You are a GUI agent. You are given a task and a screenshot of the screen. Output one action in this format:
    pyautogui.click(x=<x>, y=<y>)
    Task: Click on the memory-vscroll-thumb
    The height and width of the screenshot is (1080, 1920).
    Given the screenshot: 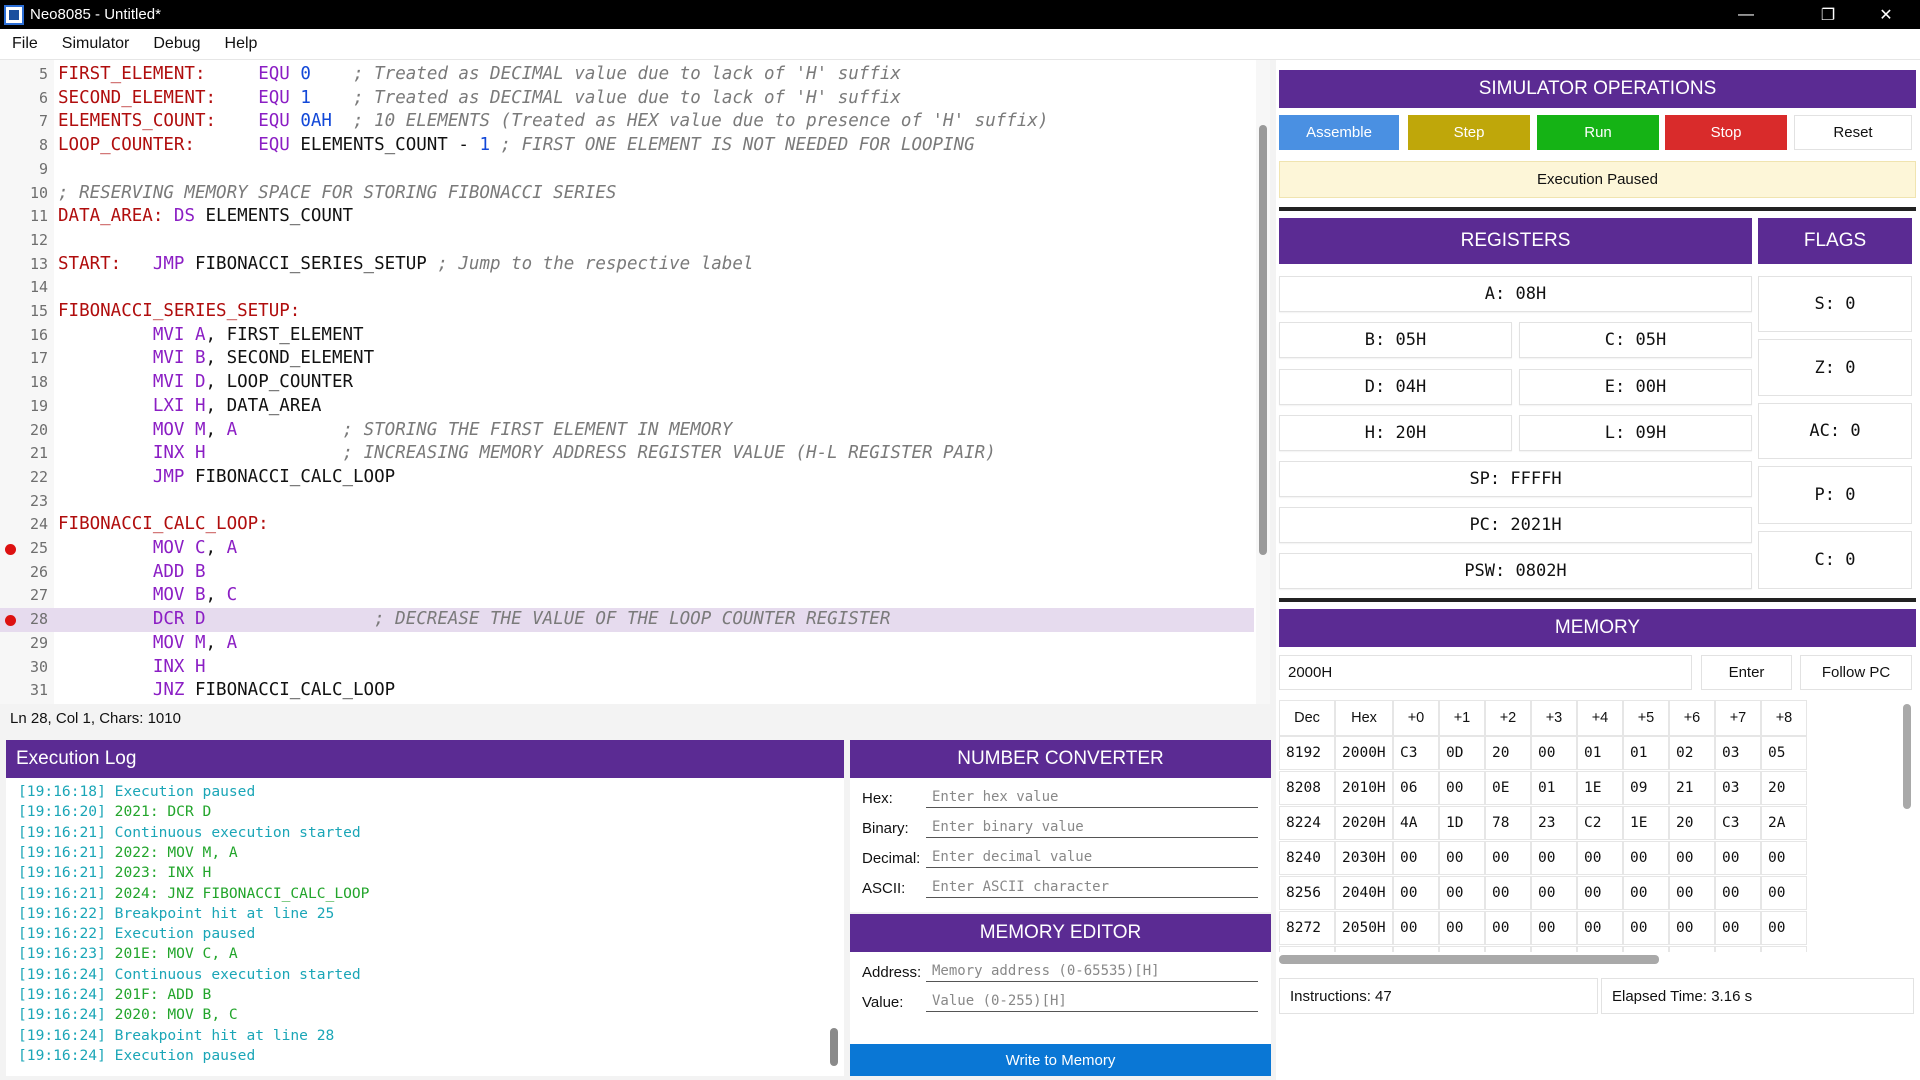 What is the action you would take?
    pyautogui.click(x=1907, y=756)
    